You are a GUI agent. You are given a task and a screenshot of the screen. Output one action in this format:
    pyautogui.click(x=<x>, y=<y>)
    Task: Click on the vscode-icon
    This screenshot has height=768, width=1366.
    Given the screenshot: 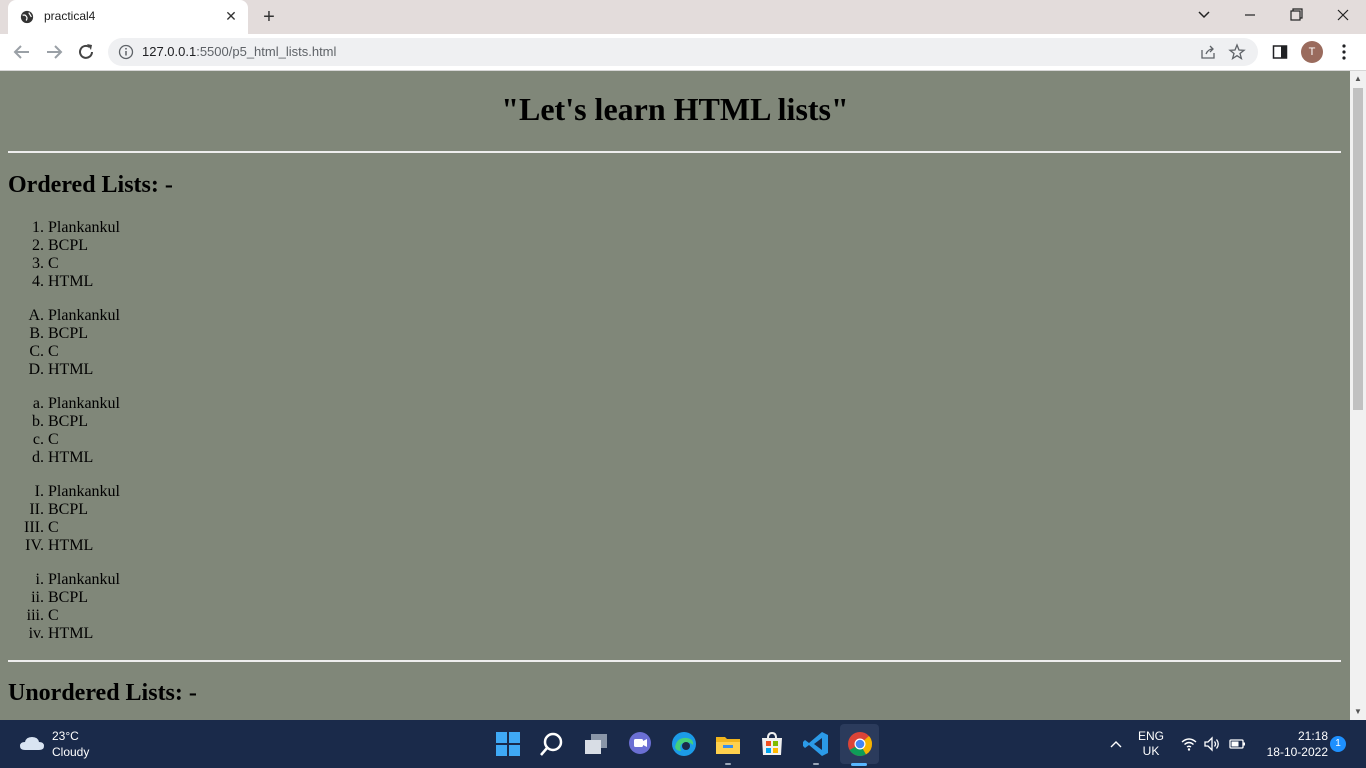 What is the action you would take?
    pyautogui.click(x=816, y=744)
    